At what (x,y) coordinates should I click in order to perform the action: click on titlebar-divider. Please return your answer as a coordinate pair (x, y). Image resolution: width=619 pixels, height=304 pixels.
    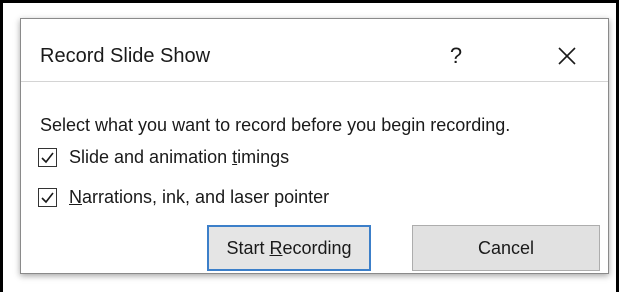
    Looking at the image, I should click on (314, 81).